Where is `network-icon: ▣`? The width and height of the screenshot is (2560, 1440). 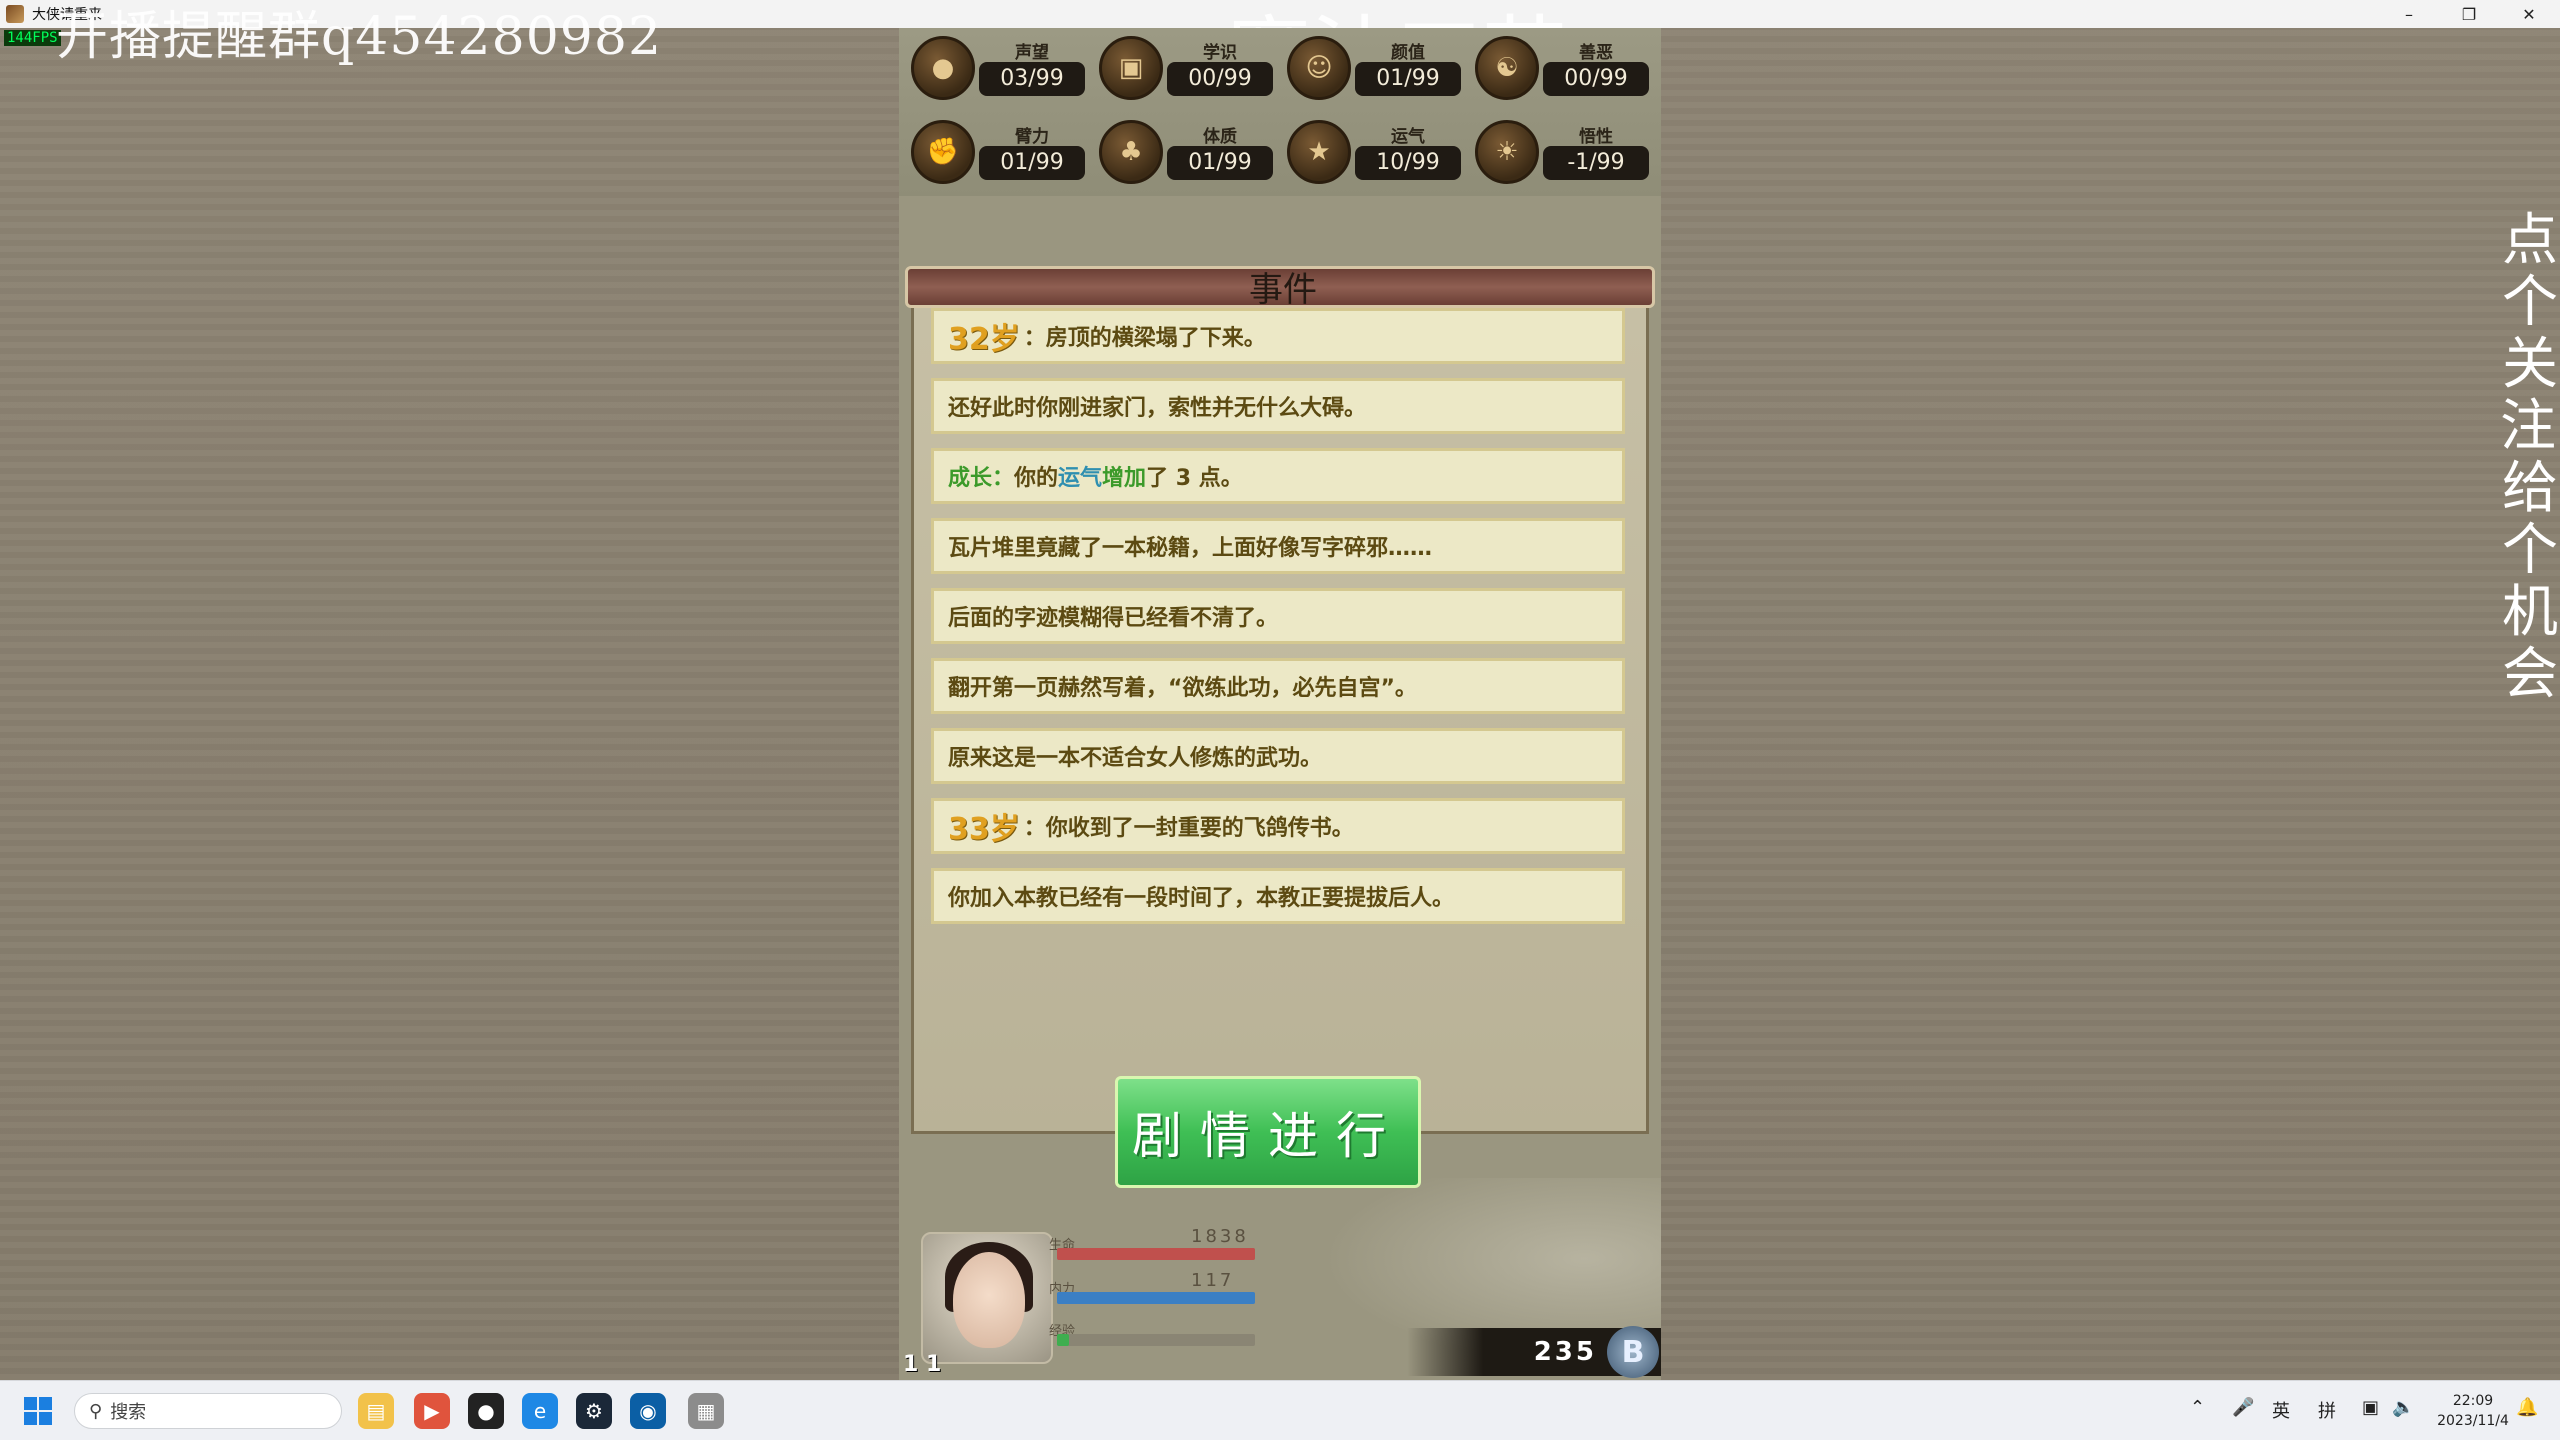
network-icon: ▣ is located at coordinates (2370, 1407).